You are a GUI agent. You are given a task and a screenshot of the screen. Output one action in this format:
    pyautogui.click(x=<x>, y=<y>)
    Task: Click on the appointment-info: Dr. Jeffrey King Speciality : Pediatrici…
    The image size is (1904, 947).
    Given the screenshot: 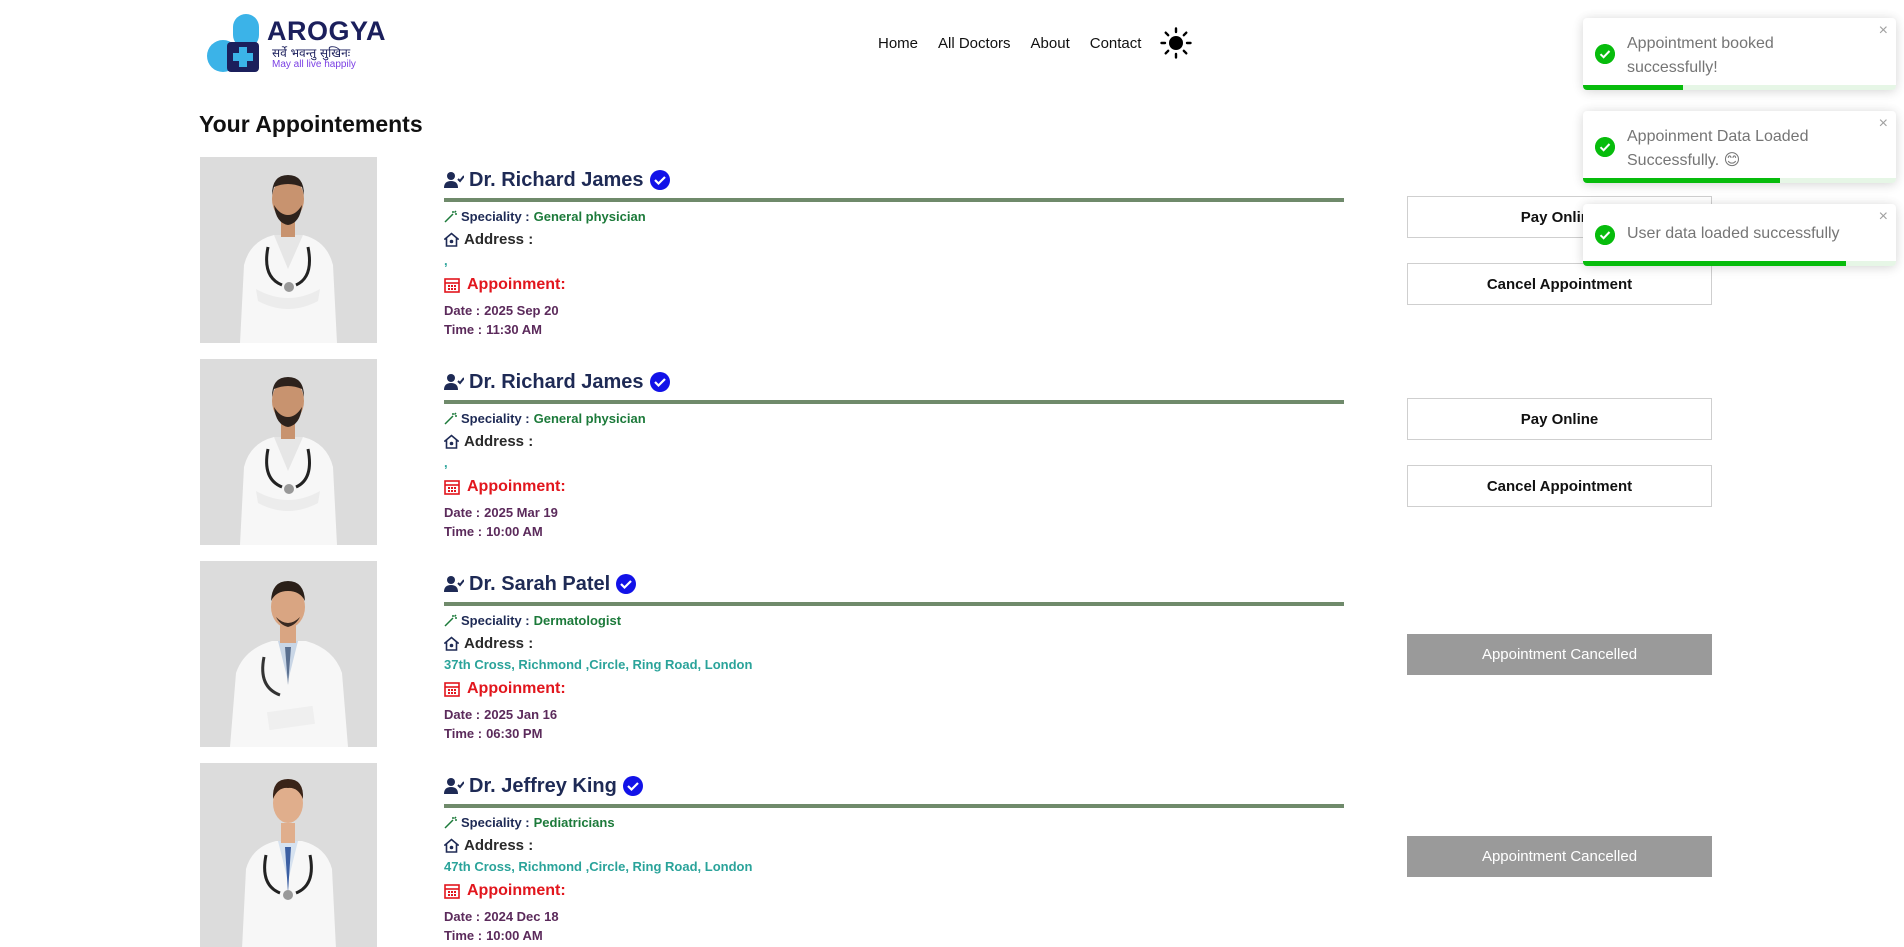 What is the action you would take?
    pyautogui.click(x=894, y=858)
    